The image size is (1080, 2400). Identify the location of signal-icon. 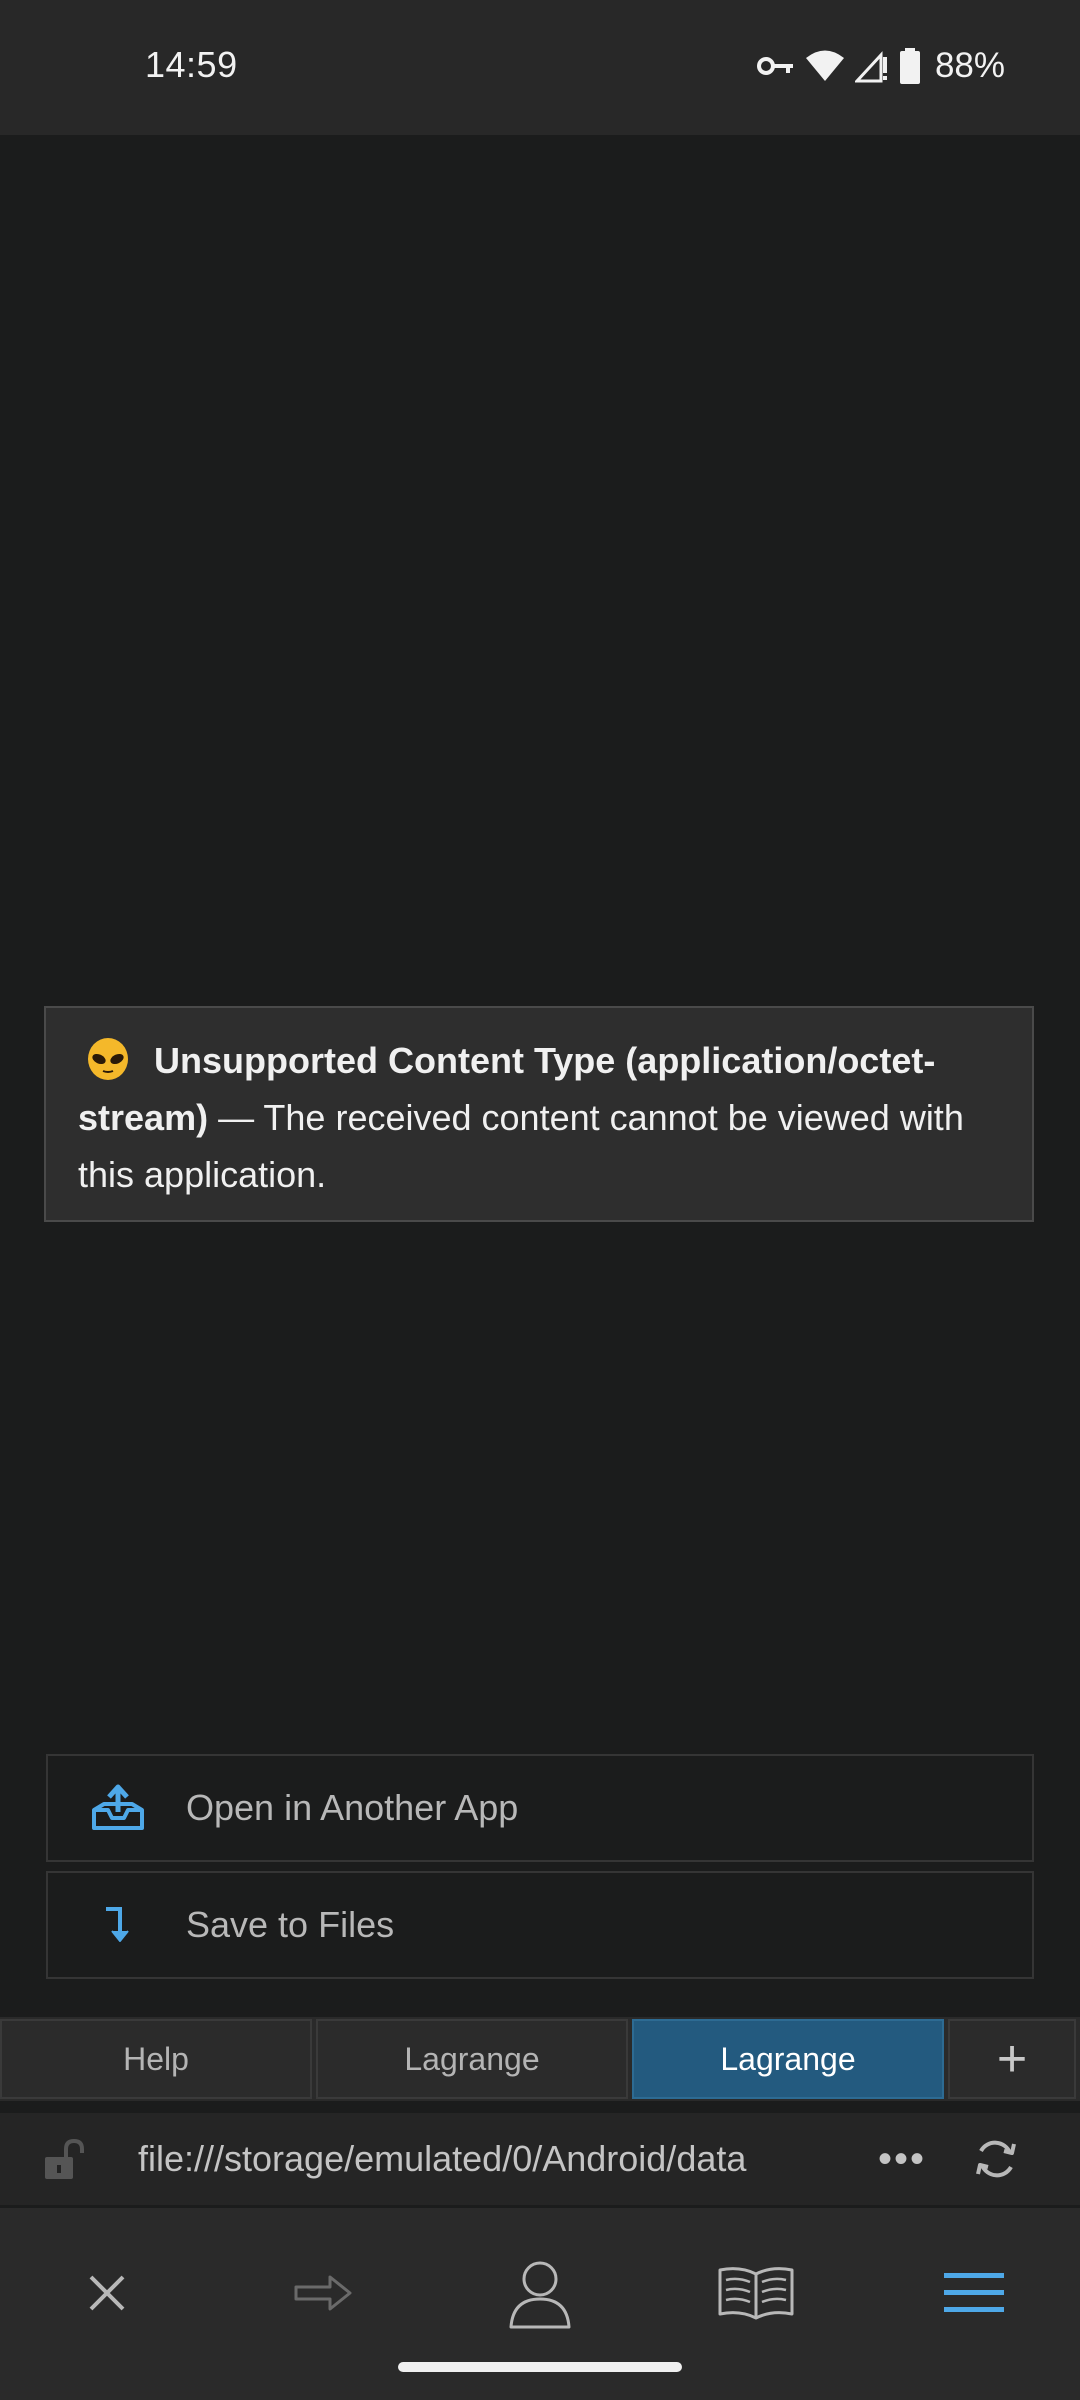
(870, 67).